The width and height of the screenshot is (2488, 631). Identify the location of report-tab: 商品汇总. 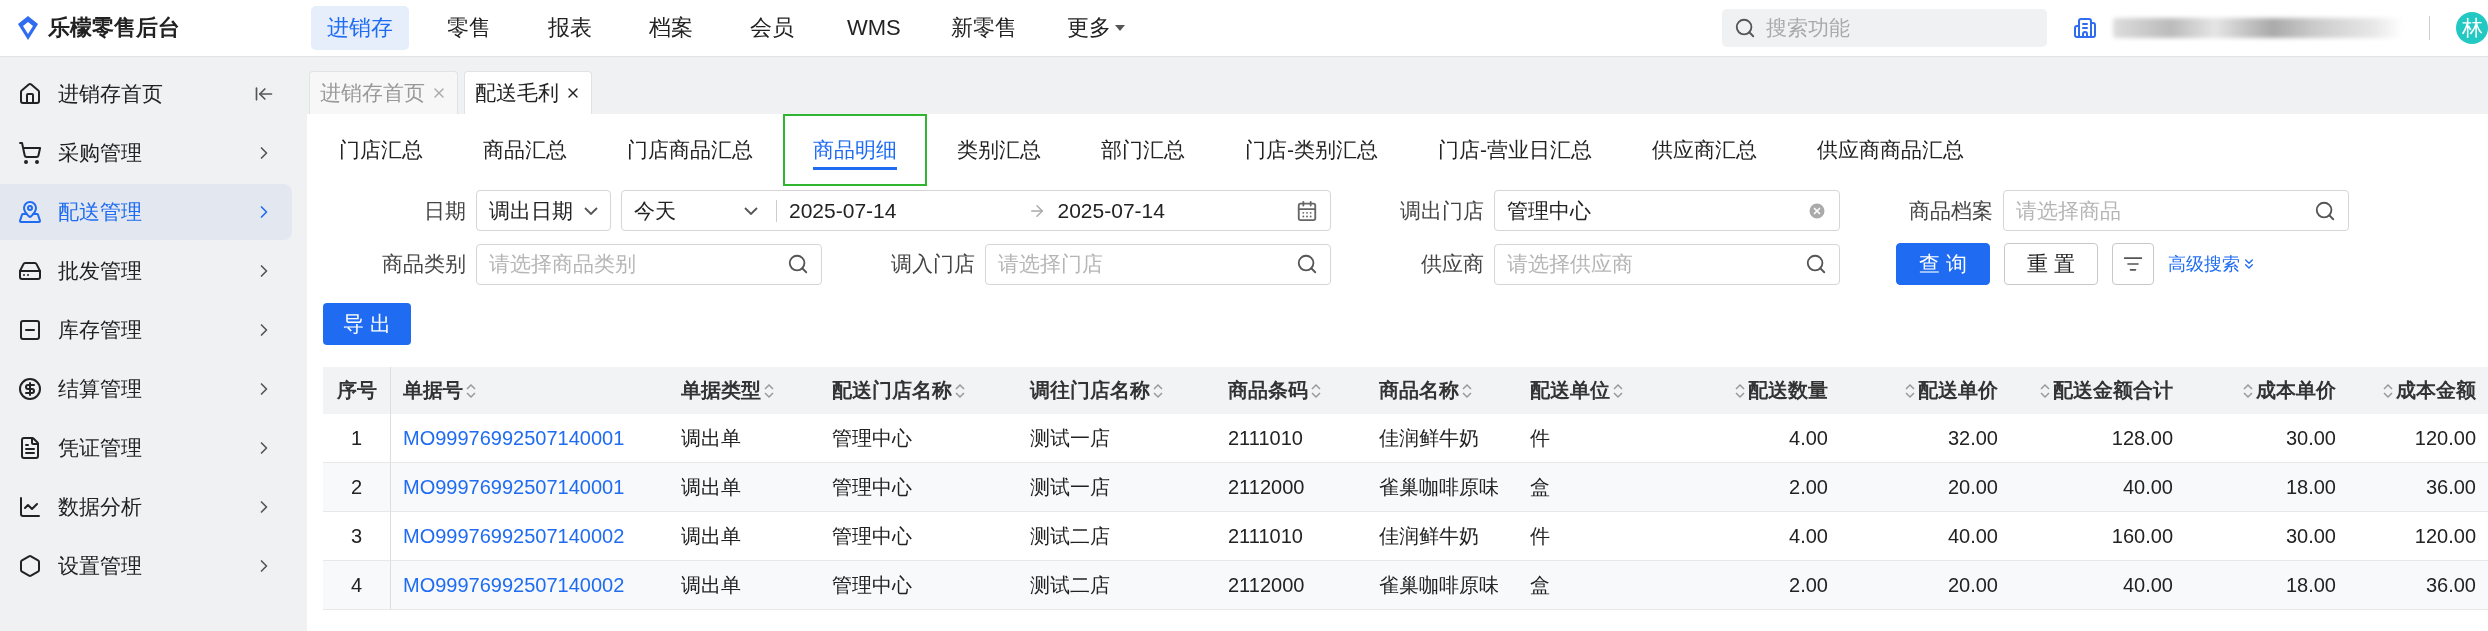
(525, 150).